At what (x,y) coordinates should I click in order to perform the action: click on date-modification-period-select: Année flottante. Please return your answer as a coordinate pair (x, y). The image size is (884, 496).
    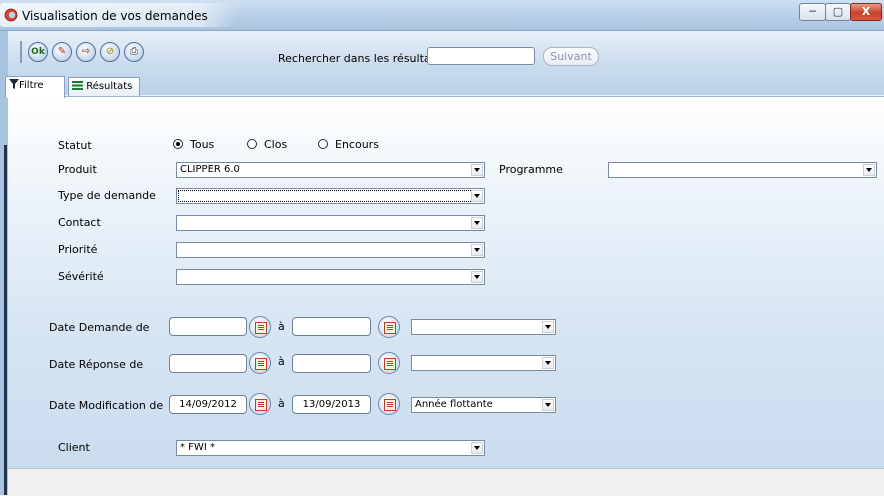
    Looking at the image, I should click on (483, 405).